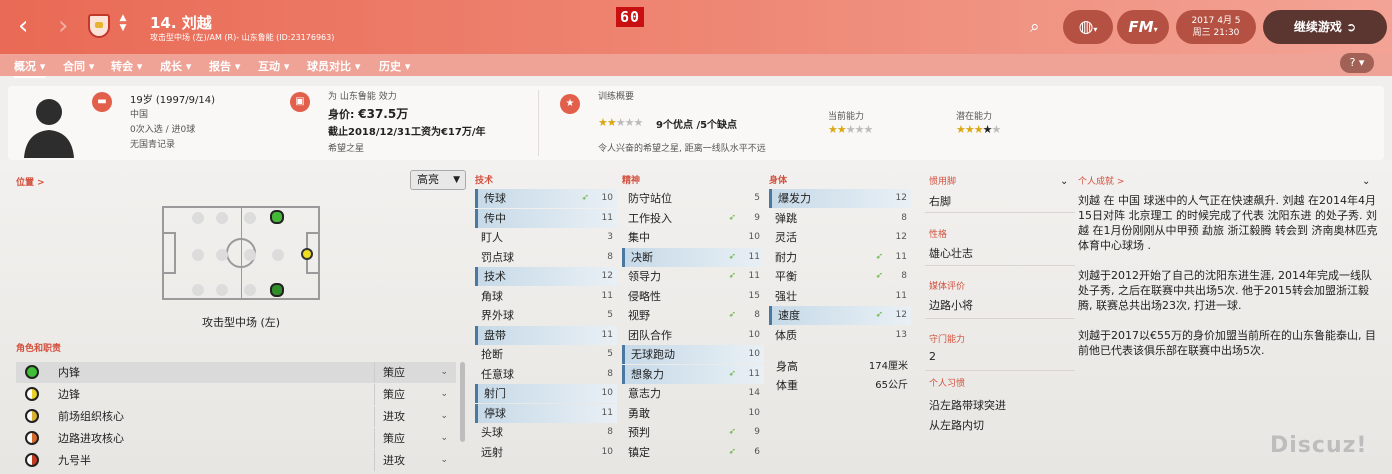  Describe the element at coordinates (333, 66) in the screenshot. I see `menu-compare: 球员对比 ▾` at that location.